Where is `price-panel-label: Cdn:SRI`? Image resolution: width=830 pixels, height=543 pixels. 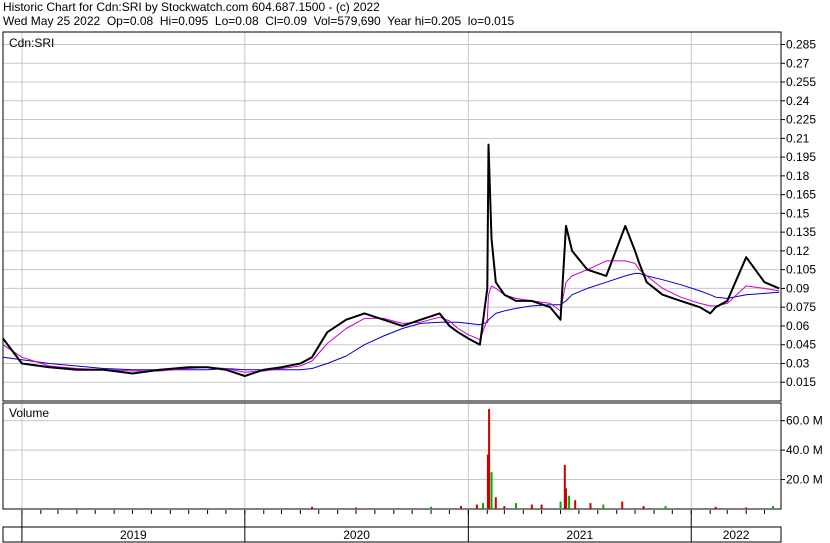
price-panel-label: Cdn:SRI is located at coordinates (31, 43).